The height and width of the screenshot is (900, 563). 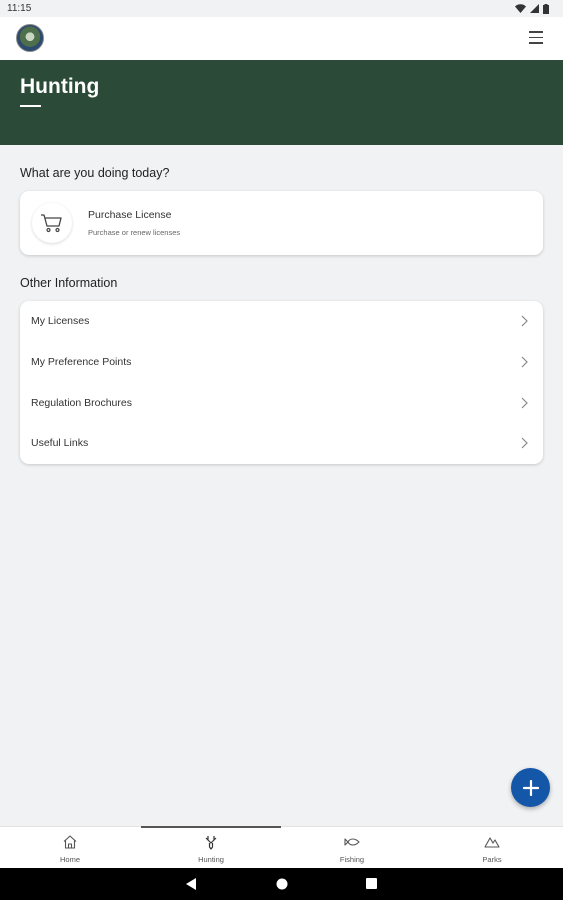 I want to click on page-title: Hunting, so click(x=60, y=86).